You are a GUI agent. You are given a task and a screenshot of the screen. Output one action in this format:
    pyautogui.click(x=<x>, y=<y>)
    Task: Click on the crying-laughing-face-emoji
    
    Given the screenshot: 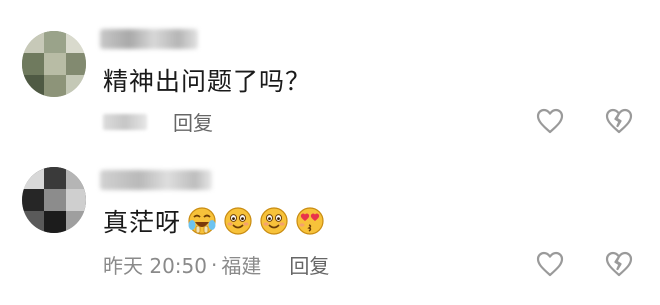 What is the action you would take?
    pyautogui.click(x=202, y=221)
    